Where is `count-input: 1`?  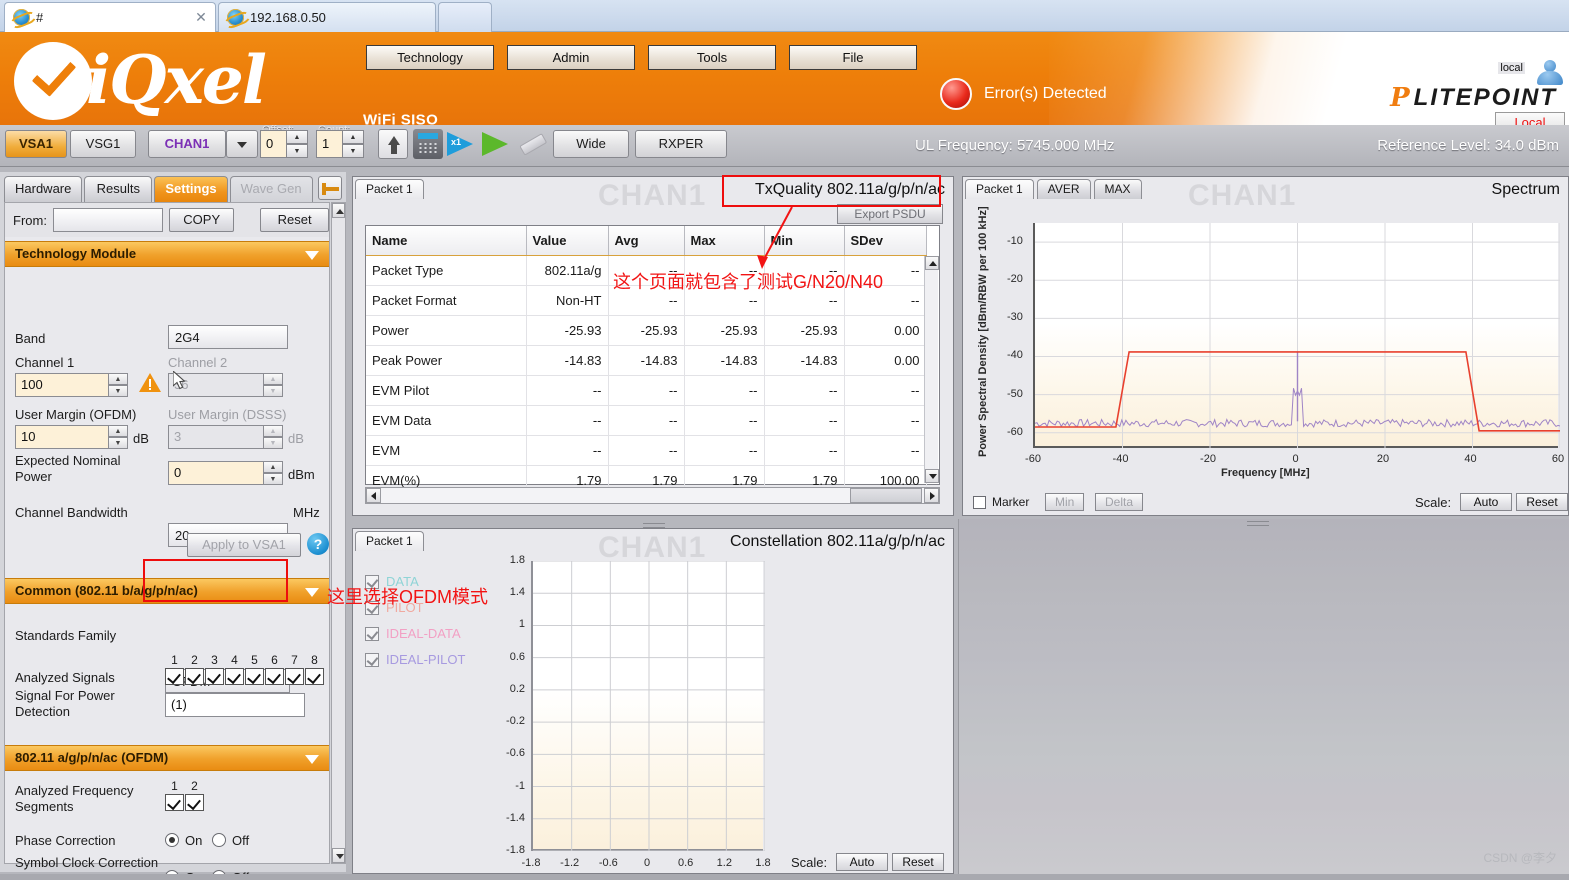 count-input: 1 is located at coordinates (329, 144).